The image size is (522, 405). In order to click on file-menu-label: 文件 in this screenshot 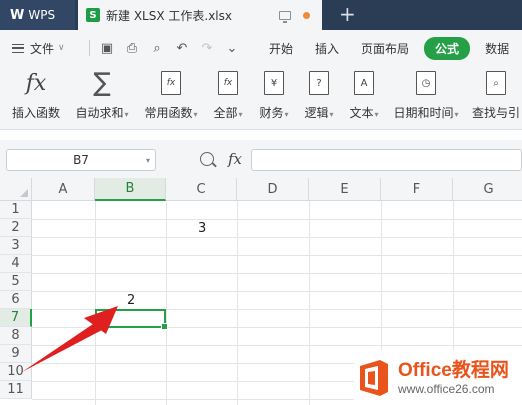, I will do `click(42, 48)`.